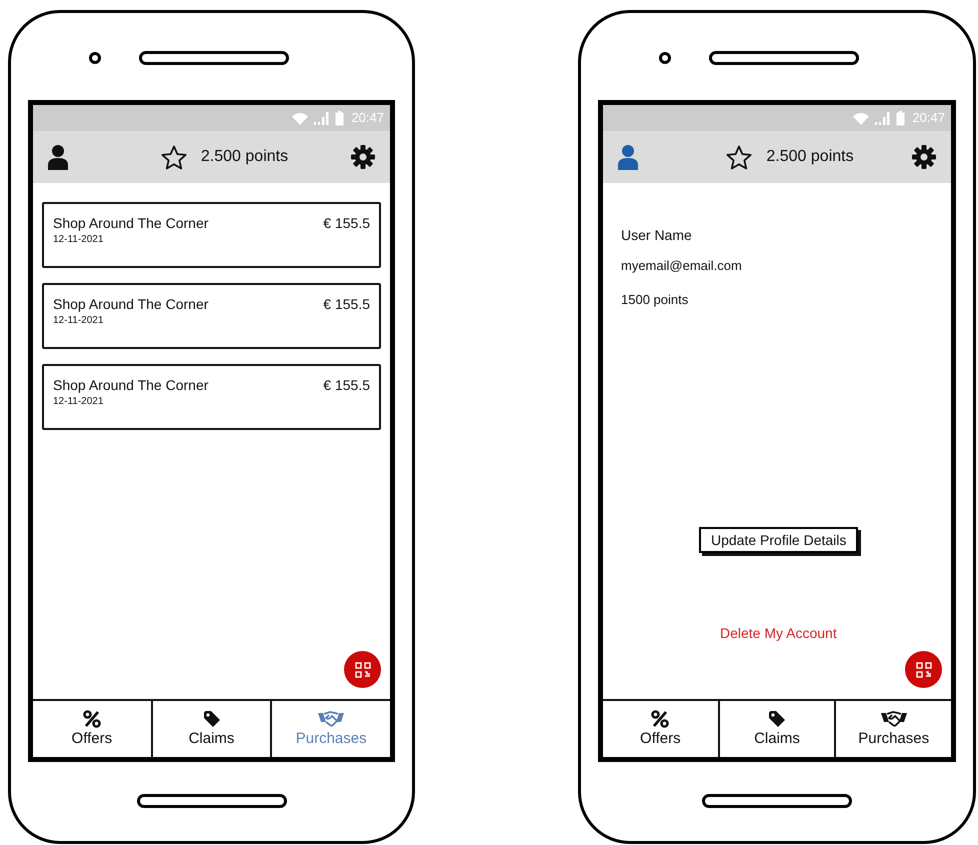  Describe the element at coordinates (656, 235) in the screenshot. I see `user-name: User Name` at that location.